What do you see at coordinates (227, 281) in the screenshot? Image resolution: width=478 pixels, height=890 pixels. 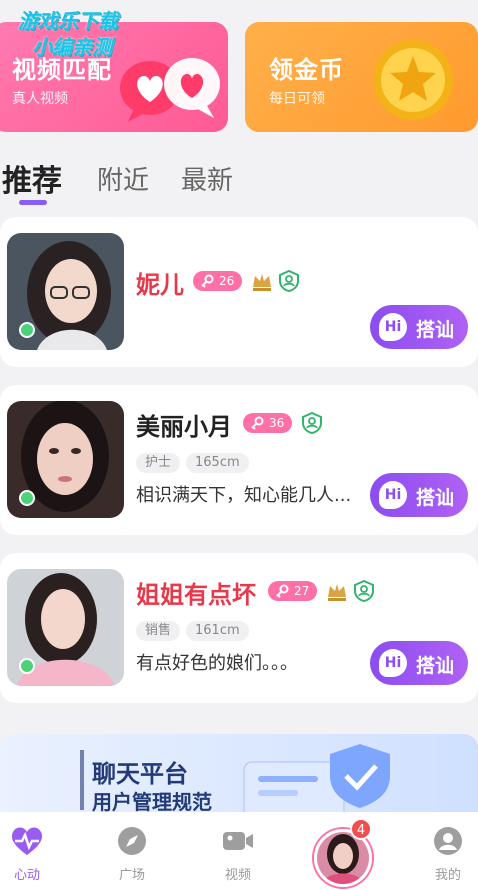 I see `level-value: 26` at bounding box center [227, 281].